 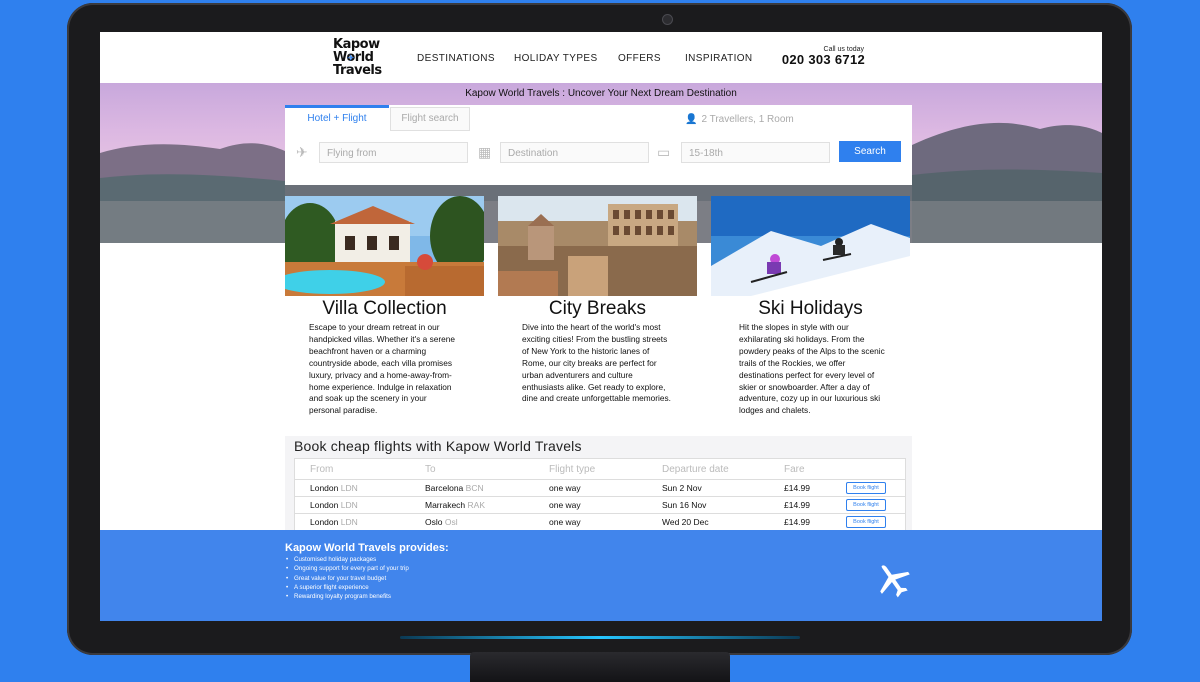 I want to click on ski-image, so click(x=810, y=246).